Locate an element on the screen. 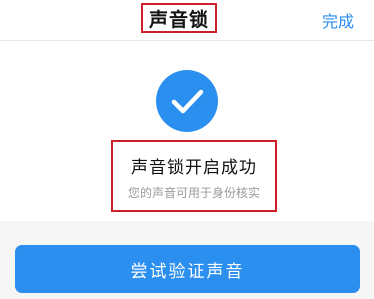  done-button: 完成 is located at coordinates (338, 20).